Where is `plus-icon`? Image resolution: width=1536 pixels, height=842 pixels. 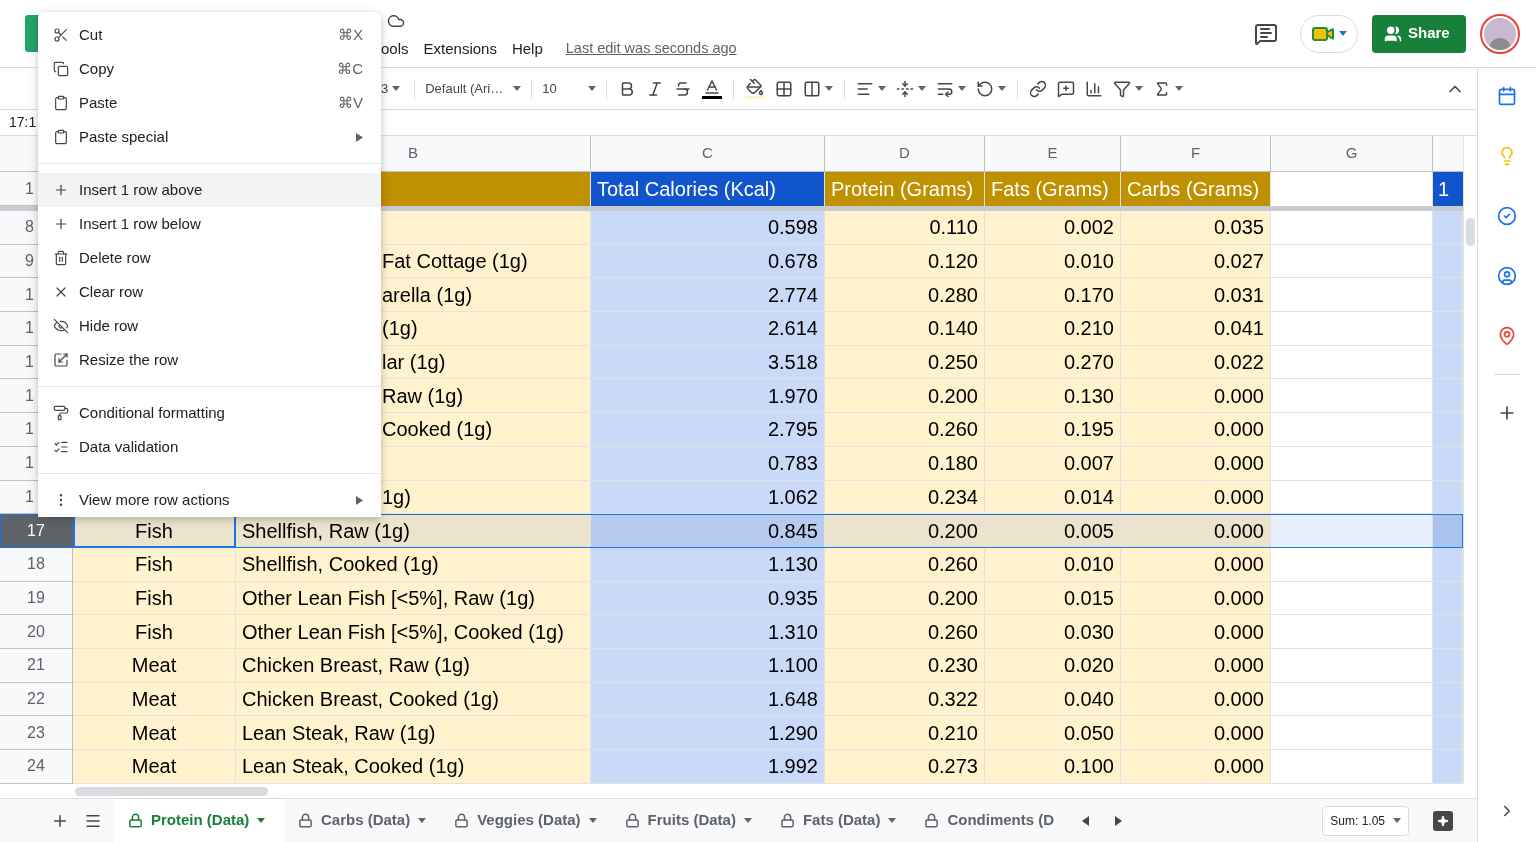
plus-icon is located at coordinates (61, 190).